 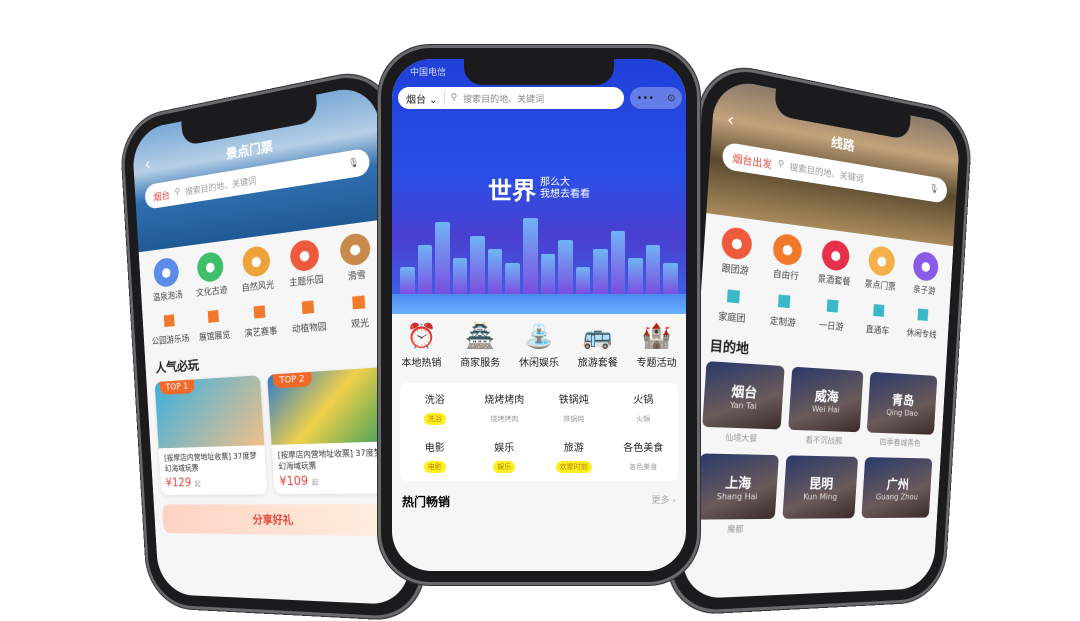 I want to click on product-card: TOP 1 [按摩店内营地址收票] 37度梦幻海域玩票 ¥129 起, so click(x=211, y=435).